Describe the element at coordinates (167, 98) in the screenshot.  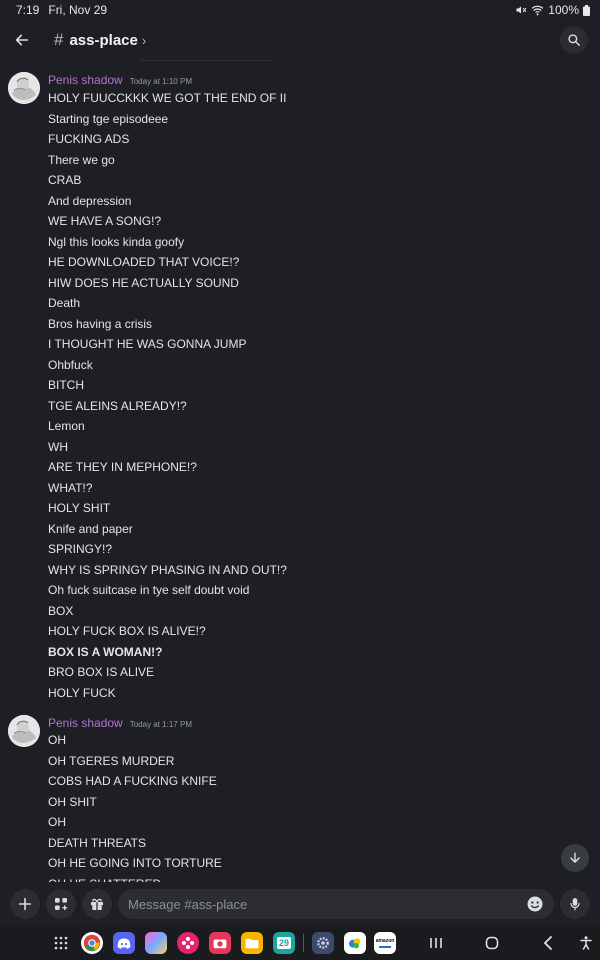
I see `message-text: HOLY FUUCCKKK WE GOT THE END OF II` at that location.